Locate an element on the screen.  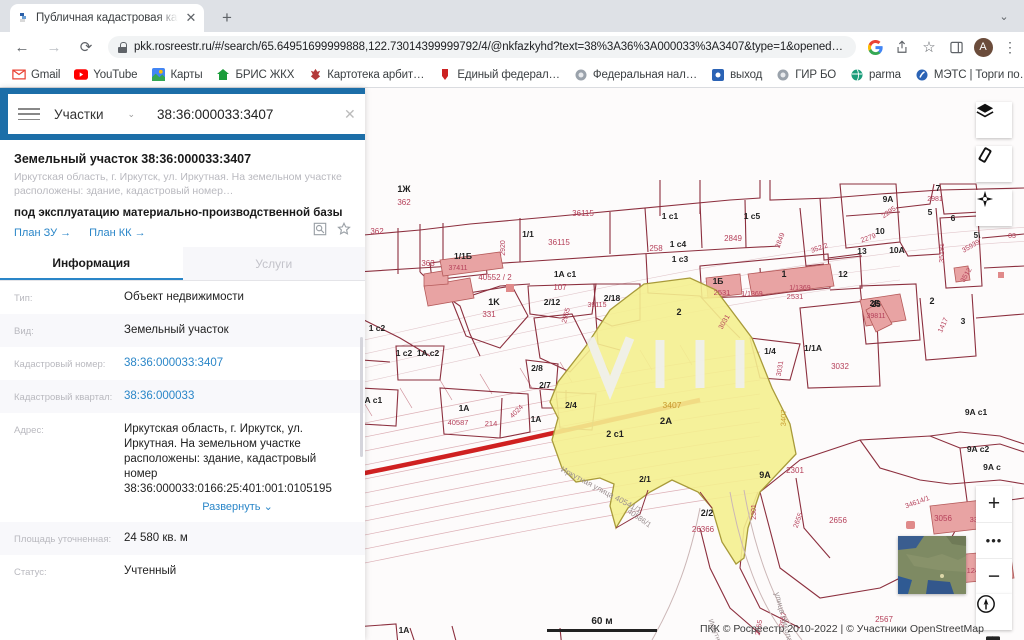
close-icon: ✕ is located at coordinates (191, 18).